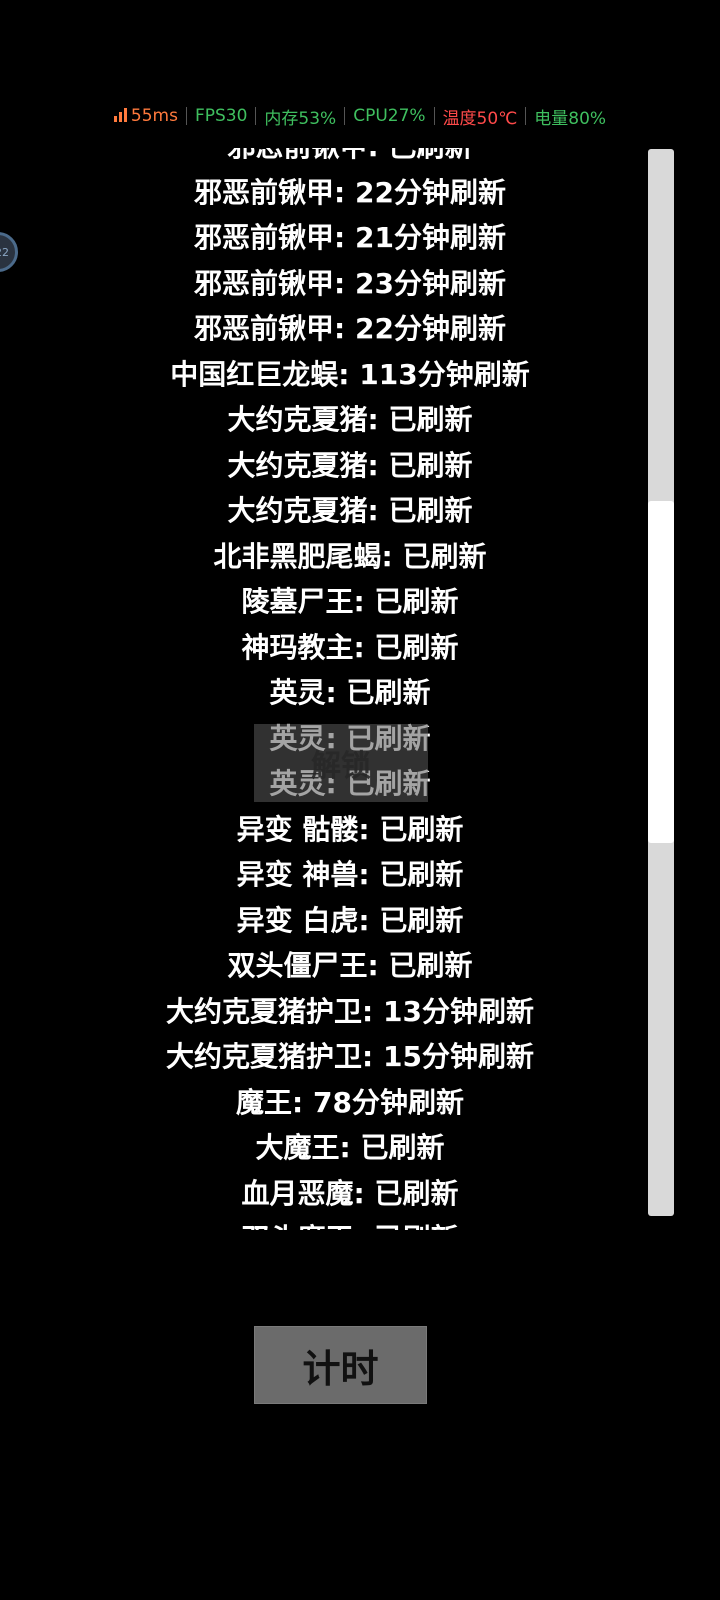 The height and width of the screenshot is (1600, 720). Describe the element at coordinates (350, 920) in the screenshot. I see `list-item: 异变 白虎: 已刷新` at that location.